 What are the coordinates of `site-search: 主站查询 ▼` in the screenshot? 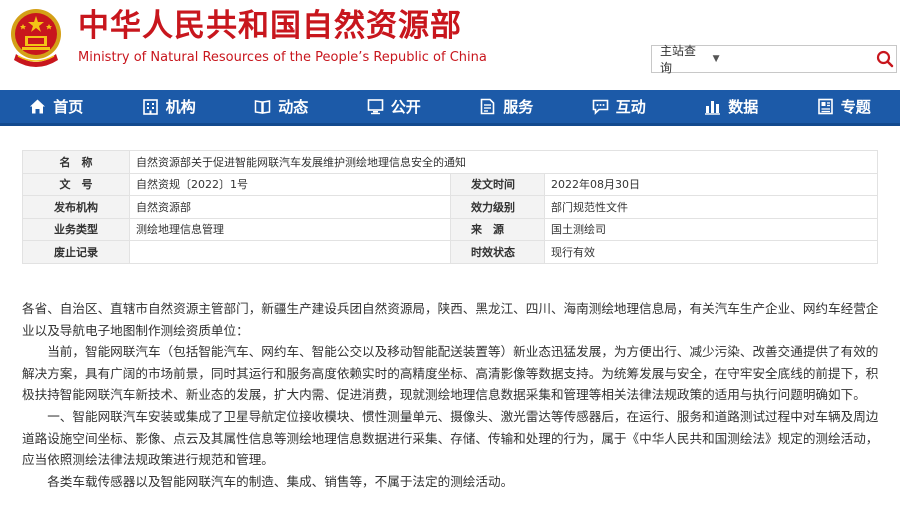 It's located at (774, 59).